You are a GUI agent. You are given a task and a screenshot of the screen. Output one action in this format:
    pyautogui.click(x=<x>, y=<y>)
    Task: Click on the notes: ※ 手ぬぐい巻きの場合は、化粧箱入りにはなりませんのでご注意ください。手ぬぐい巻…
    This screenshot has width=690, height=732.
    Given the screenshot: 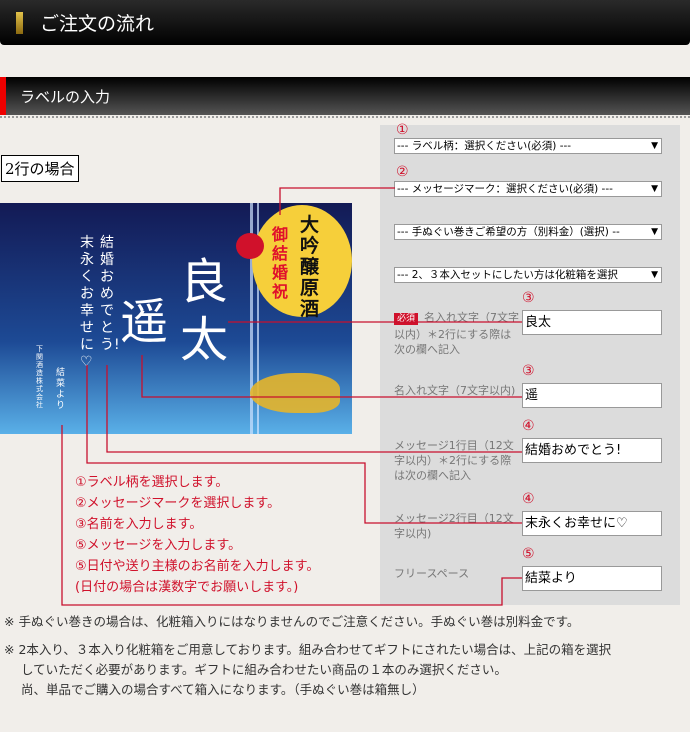 What is the action you would take?
    pyautogui.click(x=308, y=655)
    